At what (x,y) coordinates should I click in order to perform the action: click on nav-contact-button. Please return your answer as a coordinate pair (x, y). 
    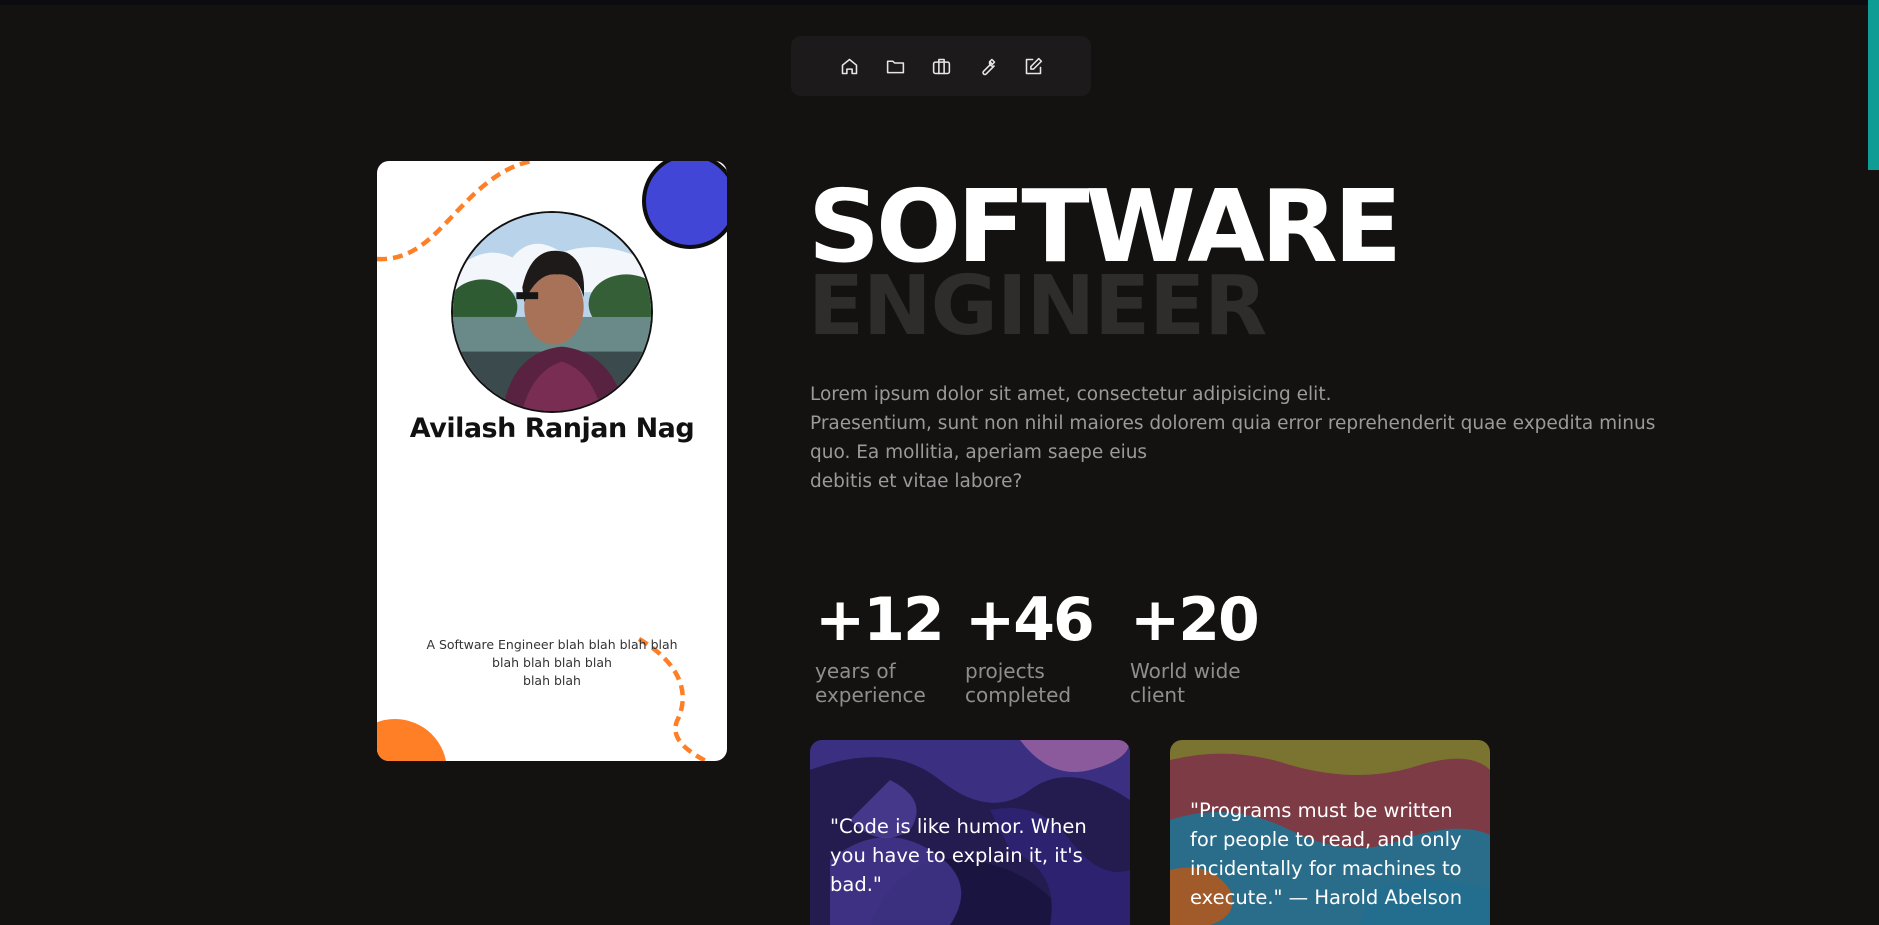
    Looking at the image, I should click on (1033, 66).